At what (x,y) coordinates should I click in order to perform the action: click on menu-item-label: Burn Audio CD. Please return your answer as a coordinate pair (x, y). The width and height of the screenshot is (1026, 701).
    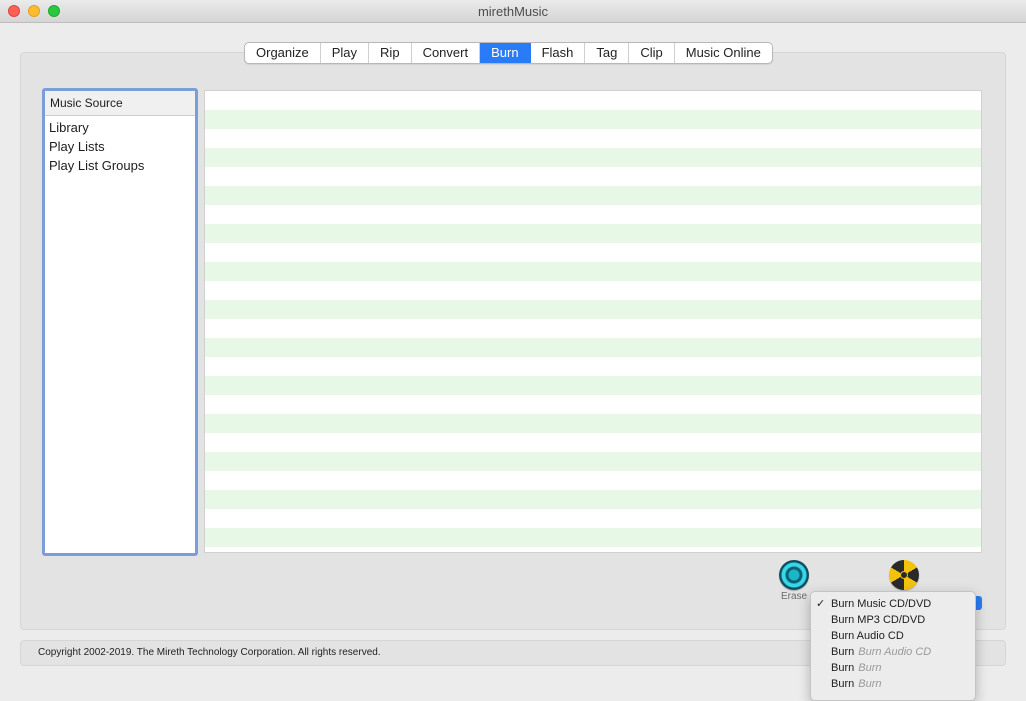
    Looking at the image, I should click on (867, 636).